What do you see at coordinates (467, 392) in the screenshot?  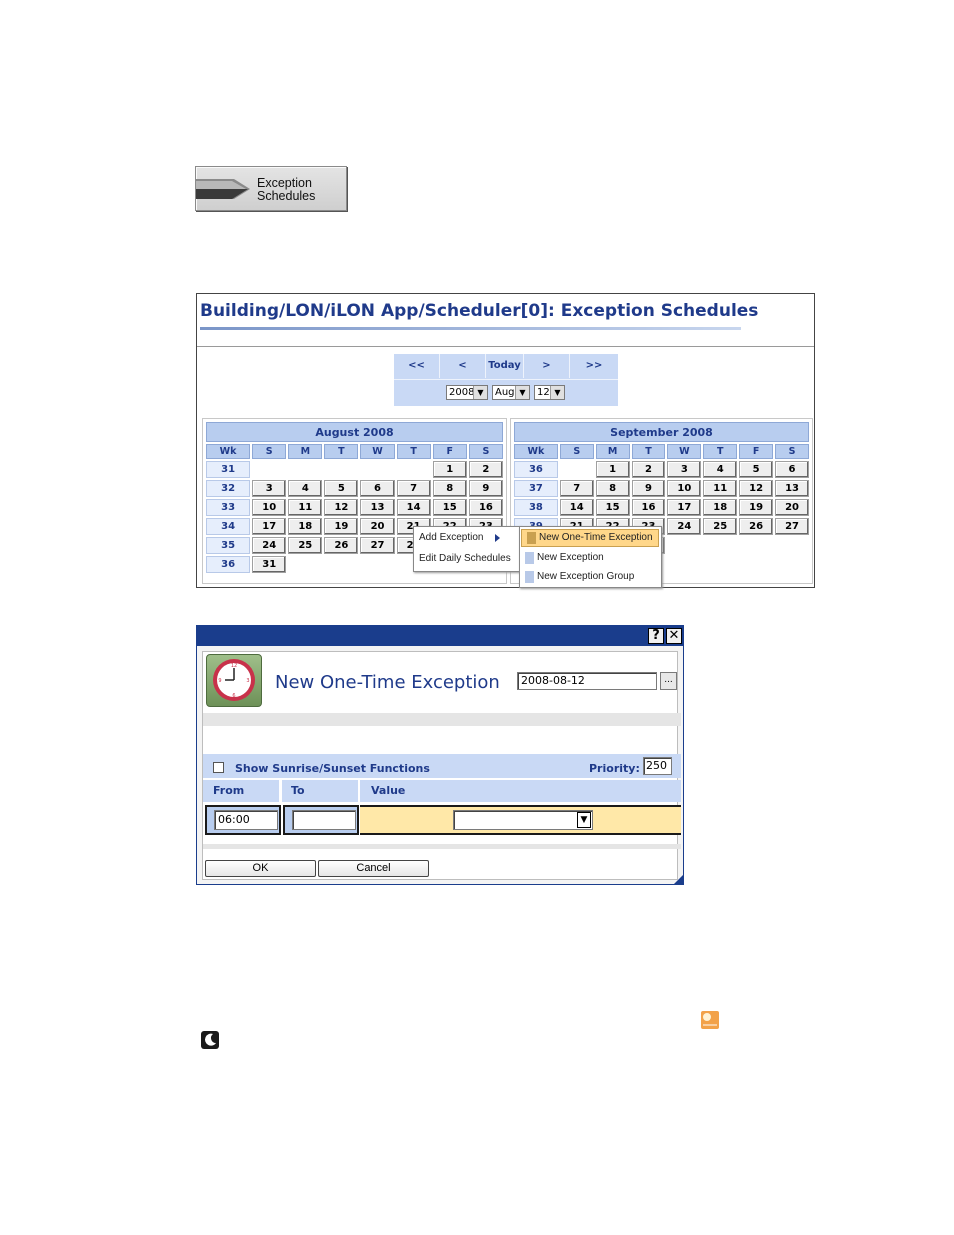 I see `year-select: 2008 ▼` at bounding box center [467, 392].